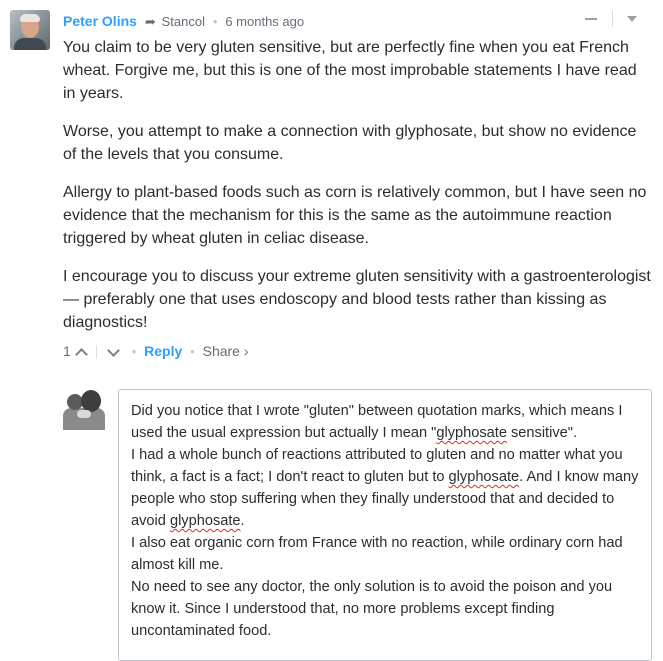 The width and height of the screenshot is (663, 661). Describe the element at coordinates (150, 21) in the screenshot. I see `reply-arrow-icon: ➦` at that location.